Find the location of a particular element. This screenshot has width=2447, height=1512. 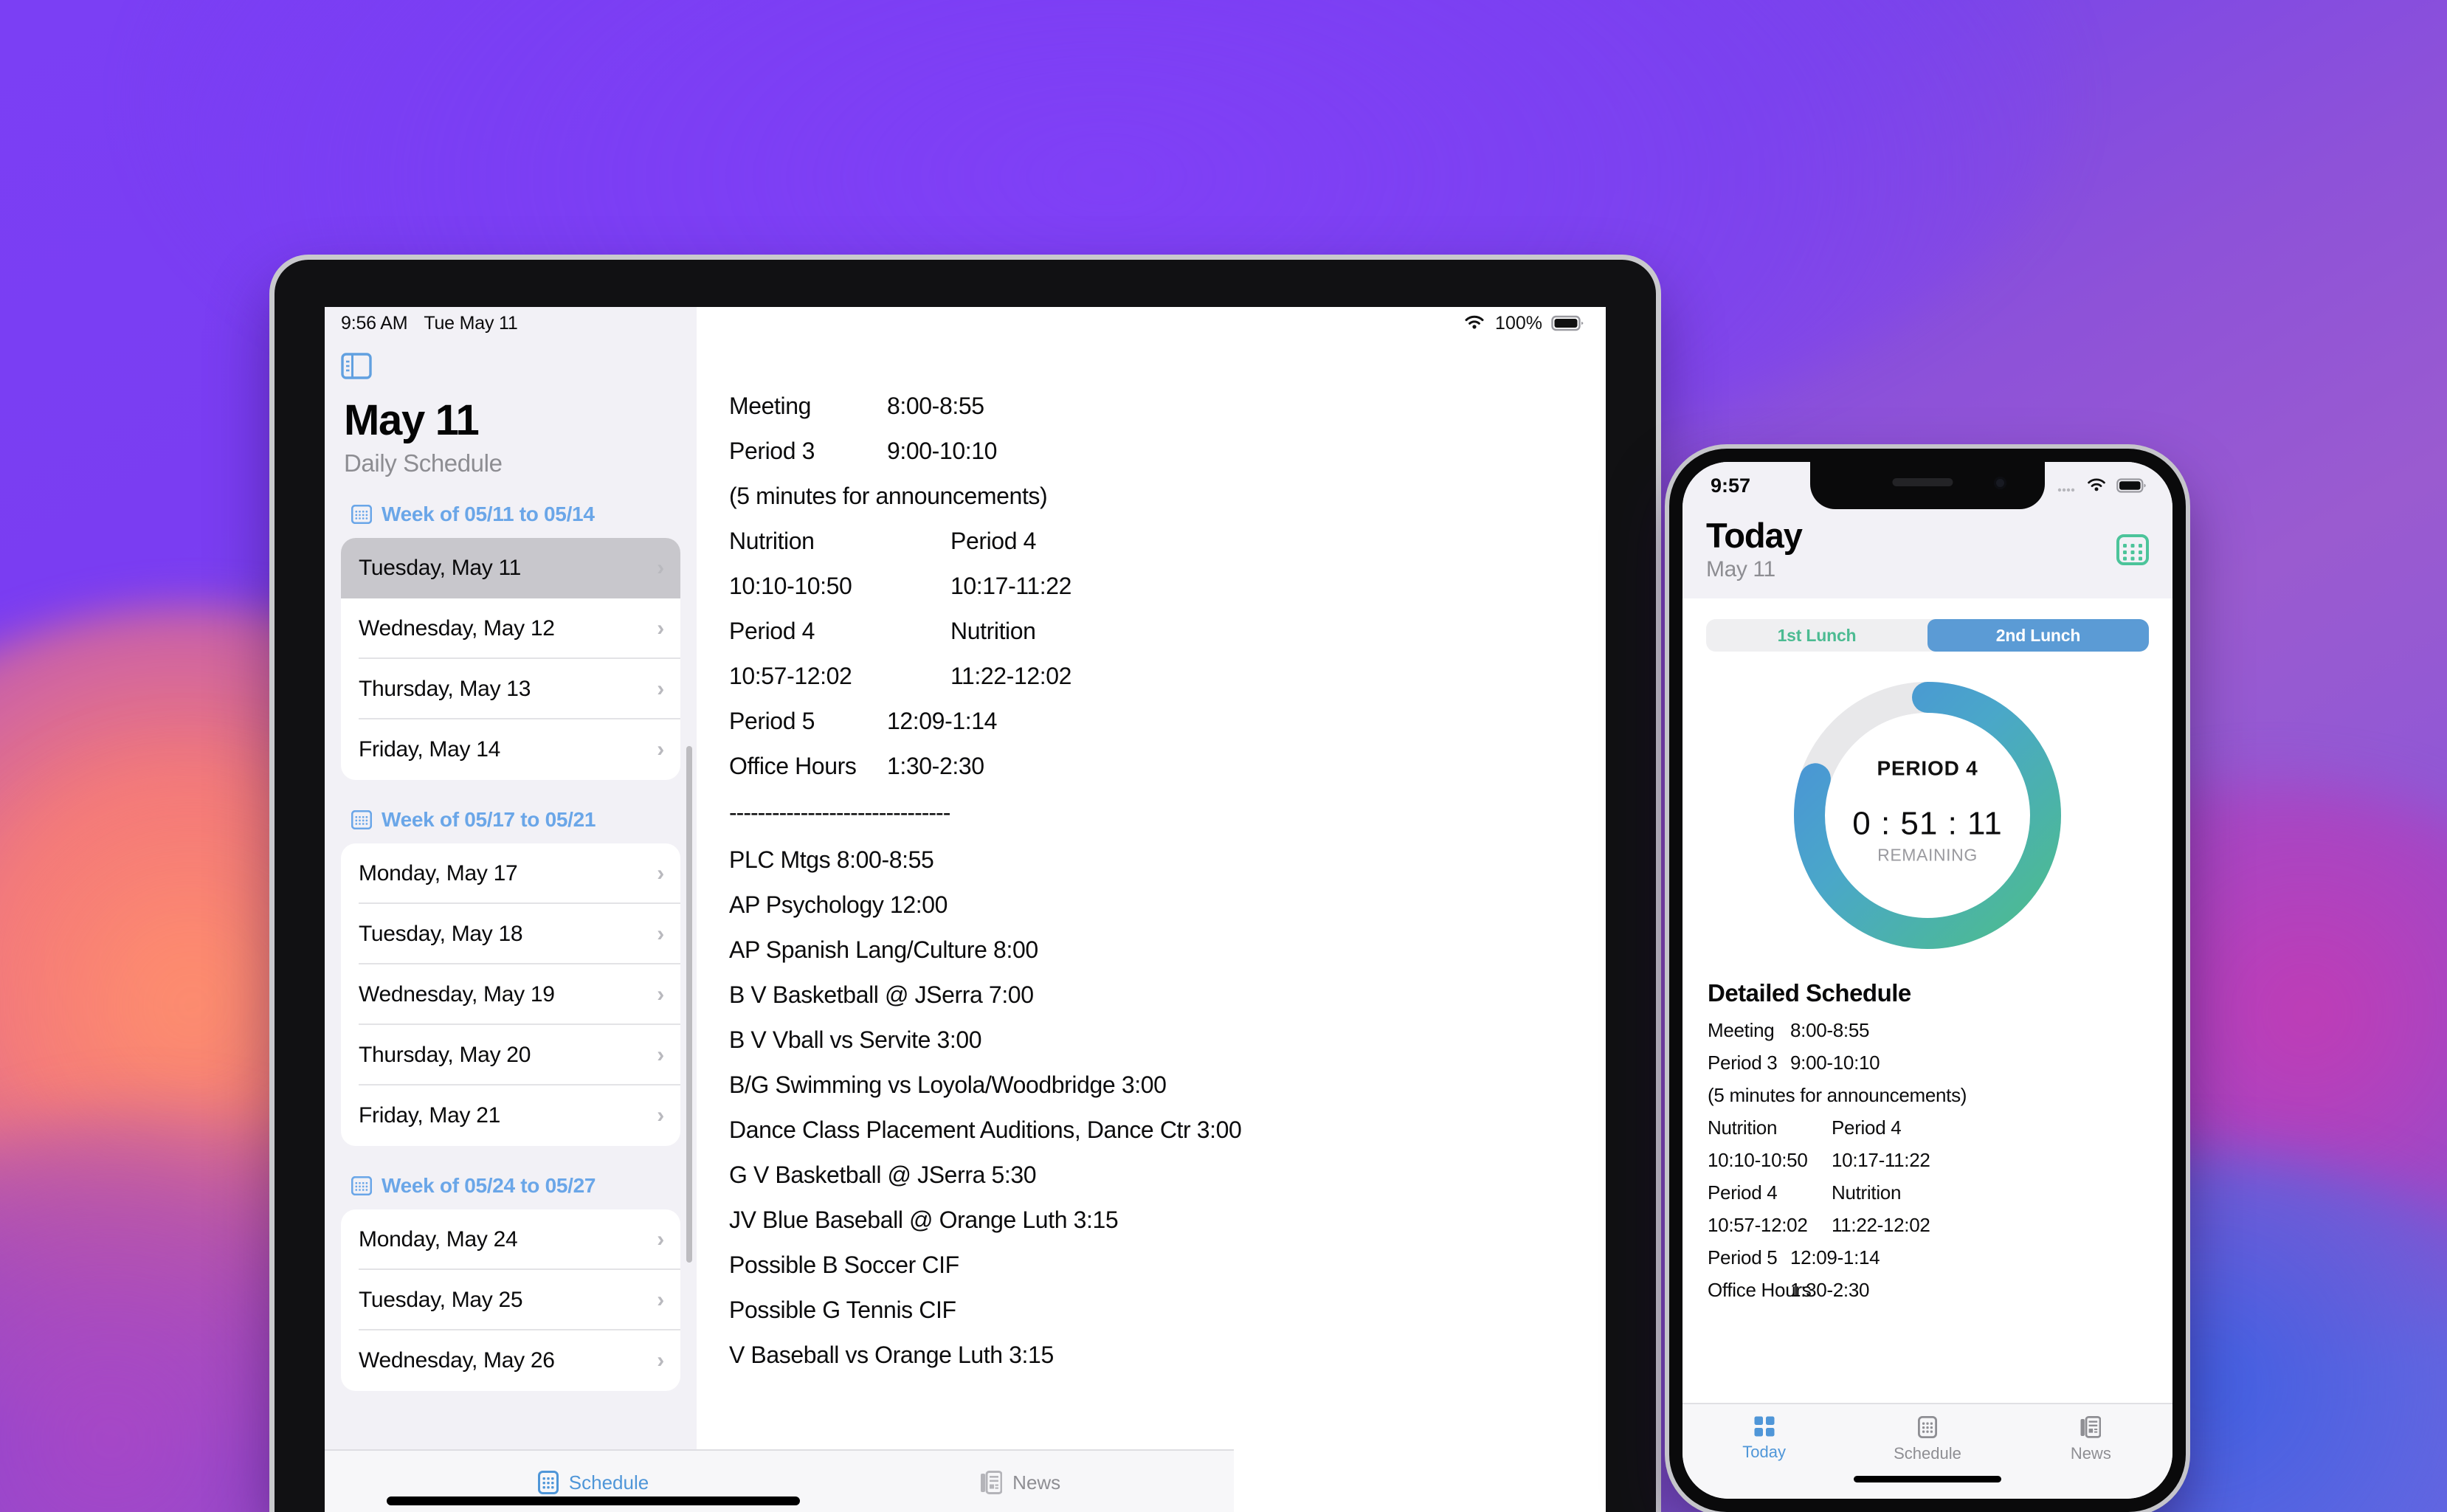

ipad-sidebar: 9:56 AM Tue May 11 May 11 Daily Schedule is located at coordinates (511, 909).